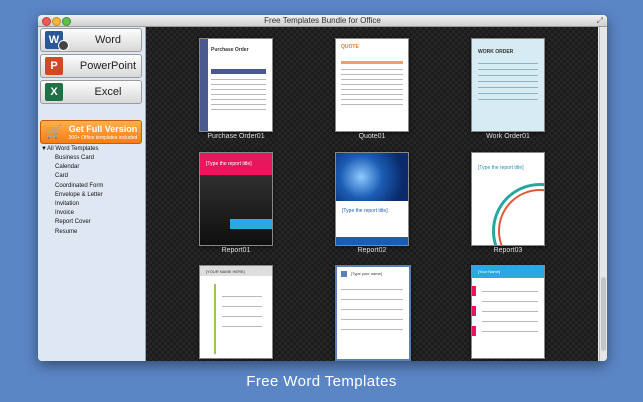 This screenshot has width=643, height=402. What do you see at coordinates (489, 271) in the screenshot?
I see `thumb-heading: [Your Name]` at bounding box center [489, 271].